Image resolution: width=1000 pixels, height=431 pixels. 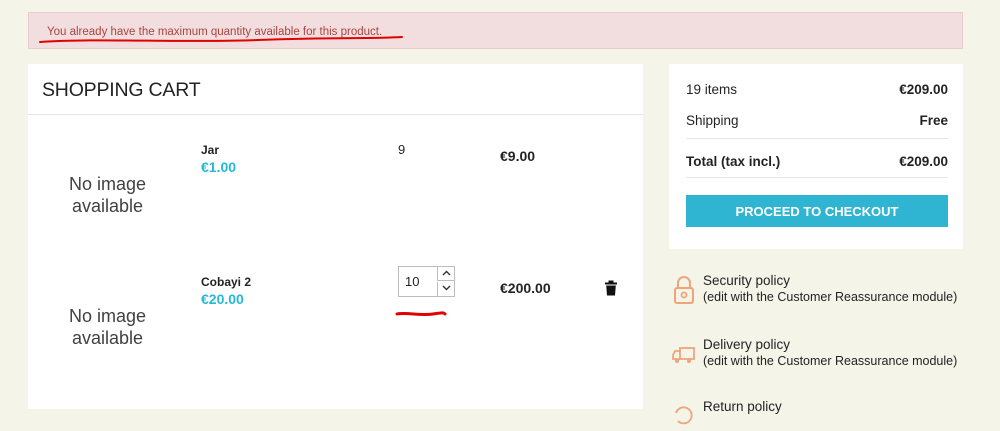 I want to click on product-name-link: Cobayi 2, so click(x=226, y=282).